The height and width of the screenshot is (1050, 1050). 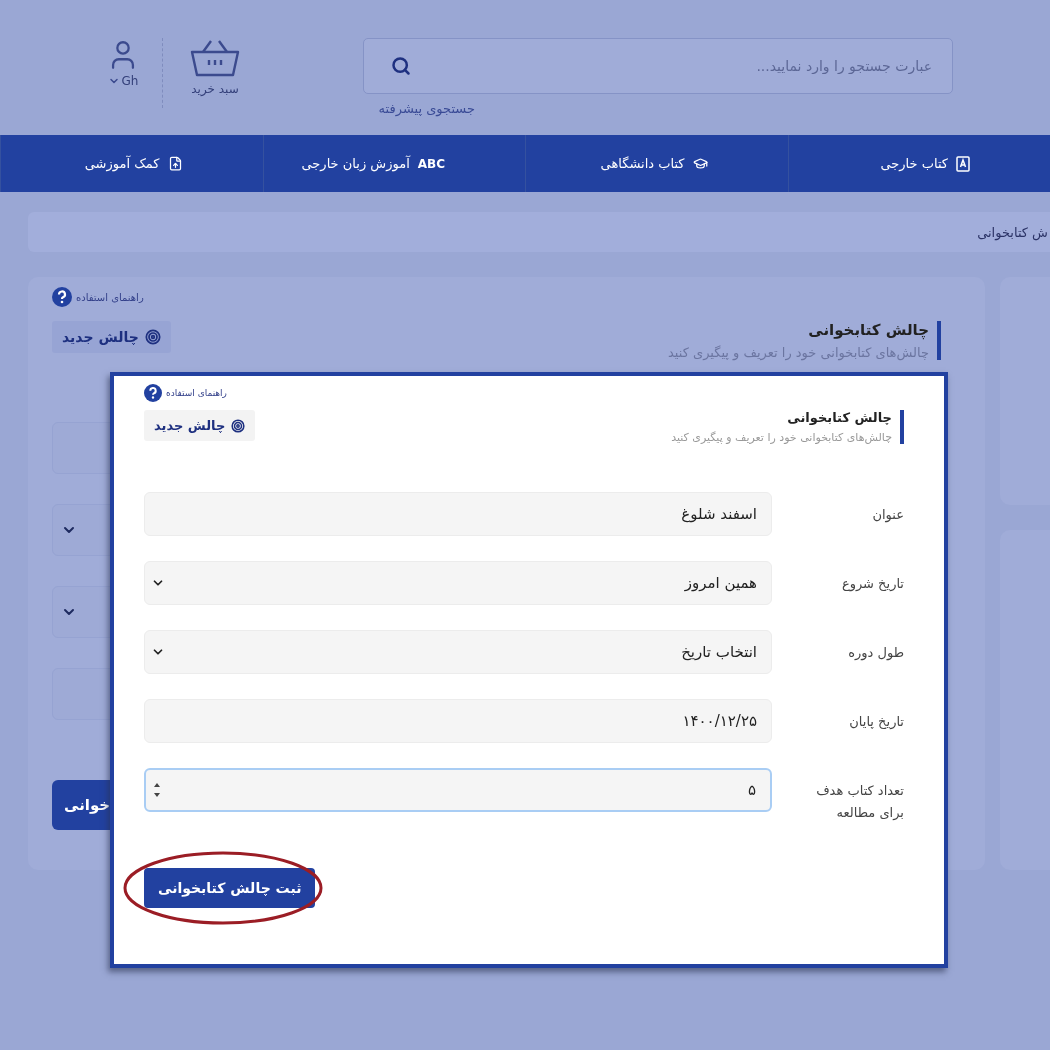 What do you see at coordinates (656, 163) in the screenshot?
I see `nav-item: کتاب دانشگاهی` at bounding box center [656, 163].